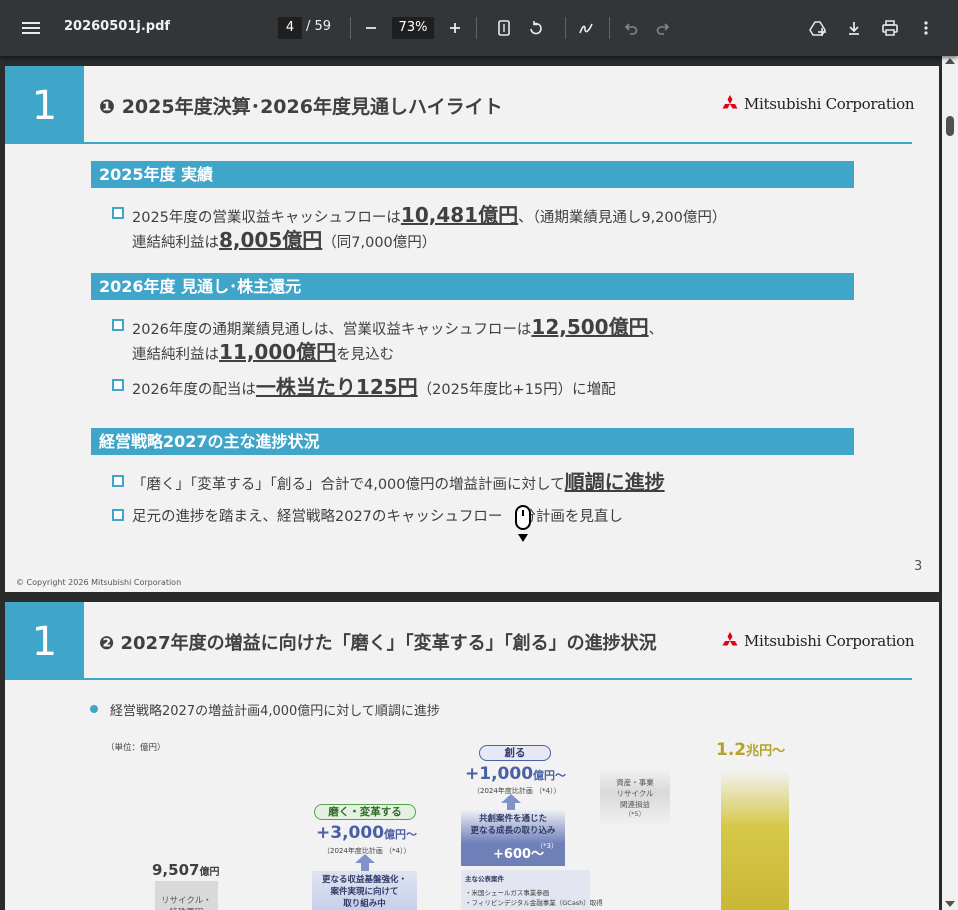  I want to click on total-pages: / 59, so click(319, 26).